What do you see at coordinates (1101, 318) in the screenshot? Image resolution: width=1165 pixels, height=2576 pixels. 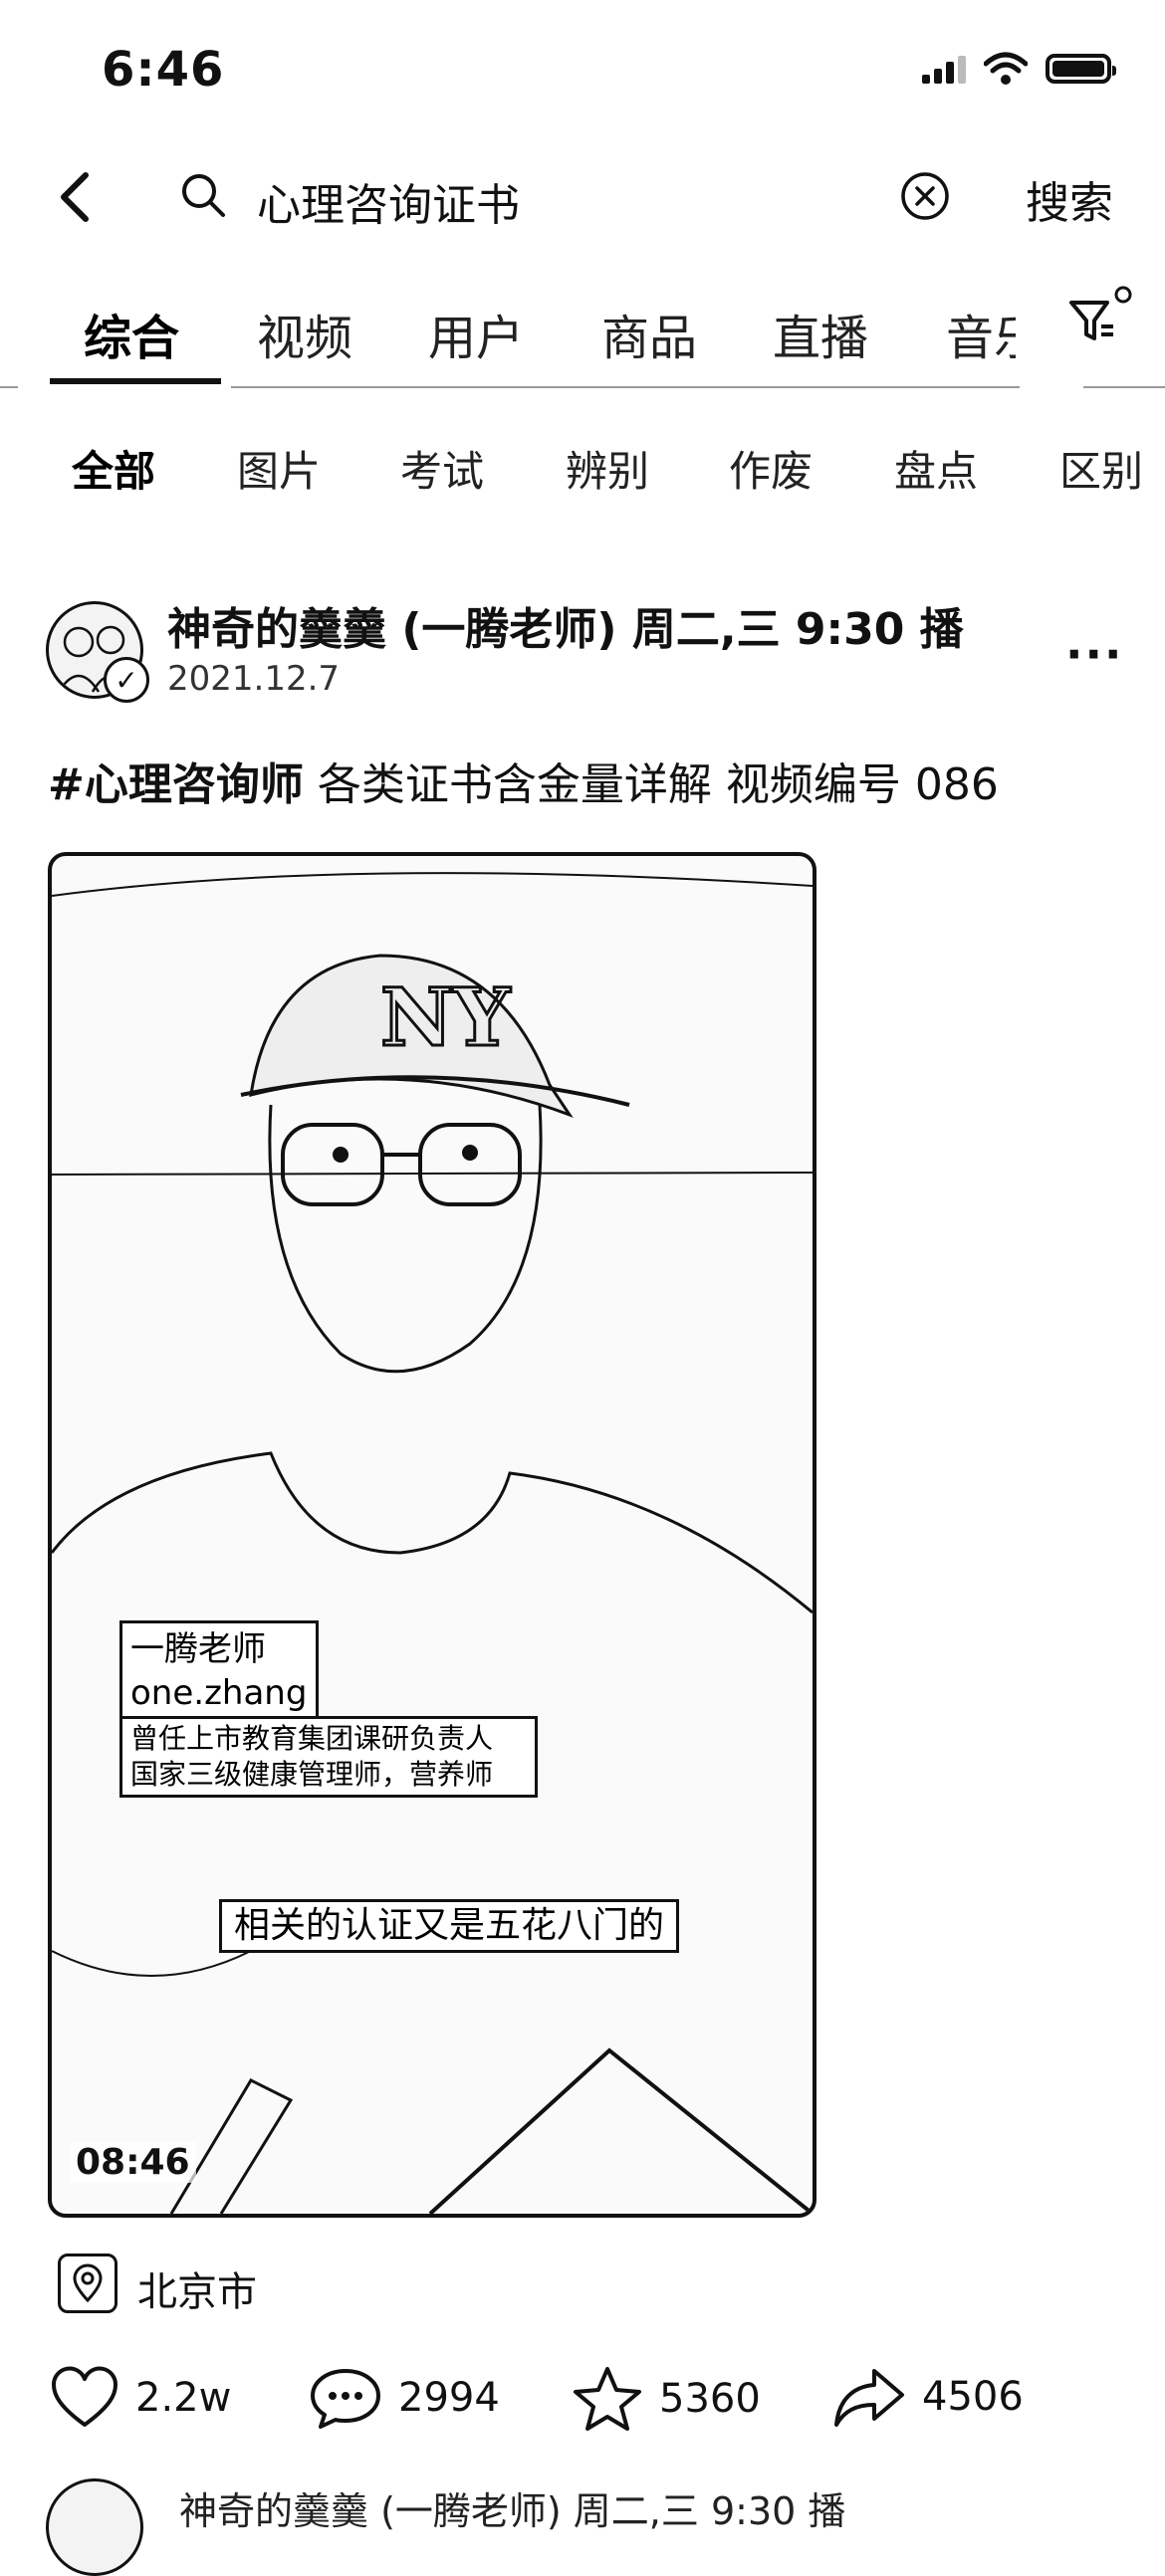 I see `filter-icon` at bounding box center [1101, 318].